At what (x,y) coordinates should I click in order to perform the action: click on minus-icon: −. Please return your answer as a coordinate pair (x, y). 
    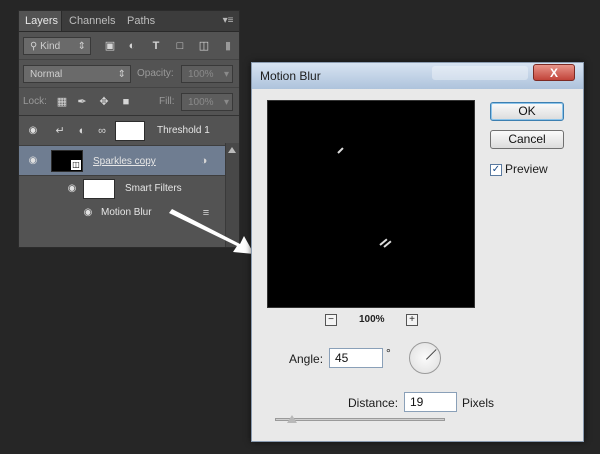
    Looking at the image, I should click on (331, 319).